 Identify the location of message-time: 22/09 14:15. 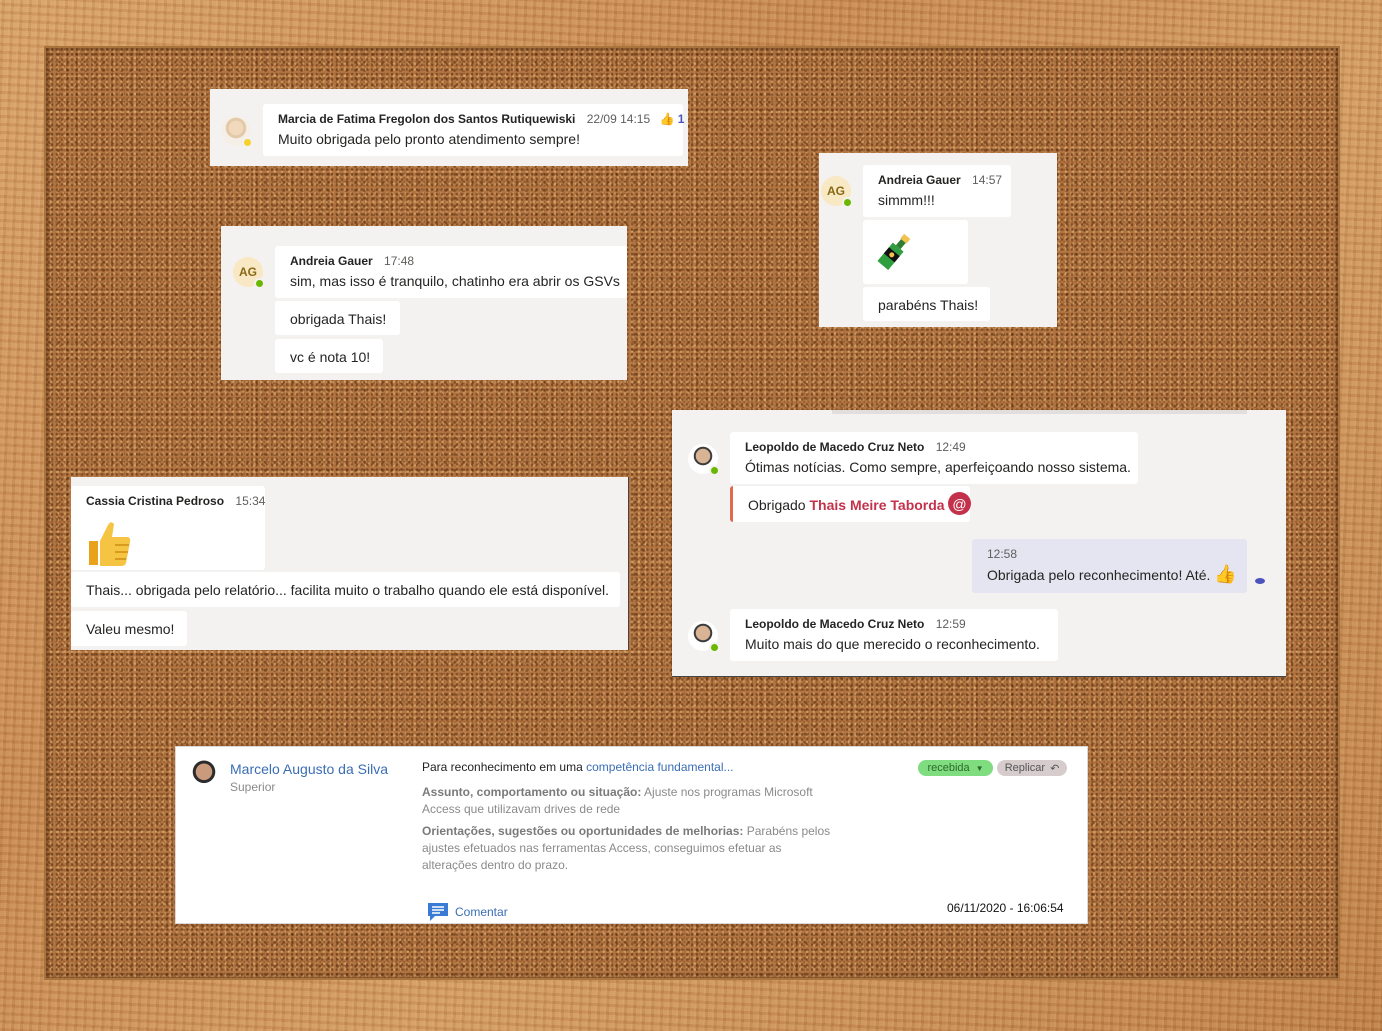
(618, 119).